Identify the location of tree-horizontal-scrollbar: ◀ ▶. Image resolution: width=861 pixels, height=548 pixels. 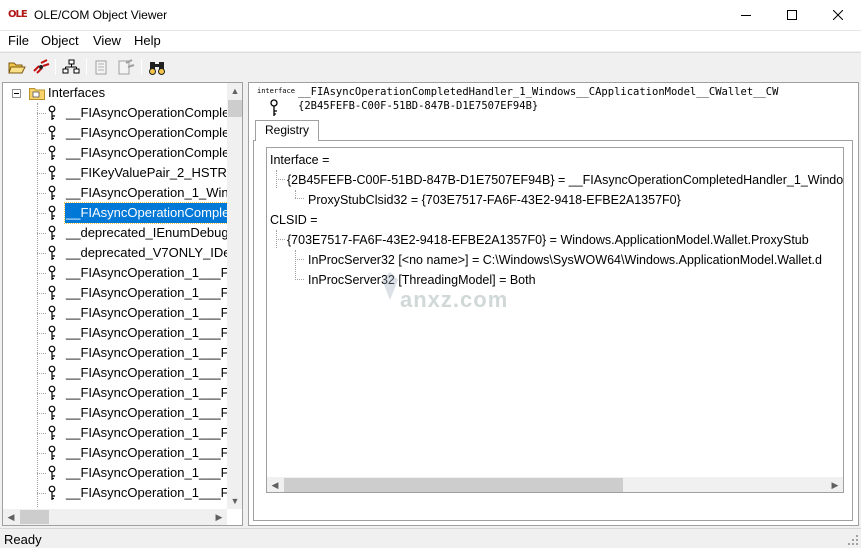
(115, 517).